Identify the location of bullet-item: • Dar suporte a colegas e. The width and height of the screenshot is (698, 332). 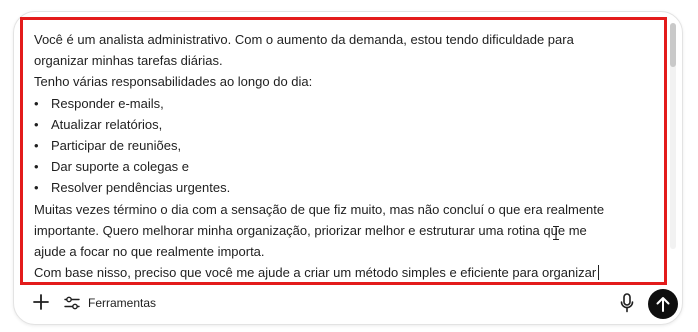
(344, 166).